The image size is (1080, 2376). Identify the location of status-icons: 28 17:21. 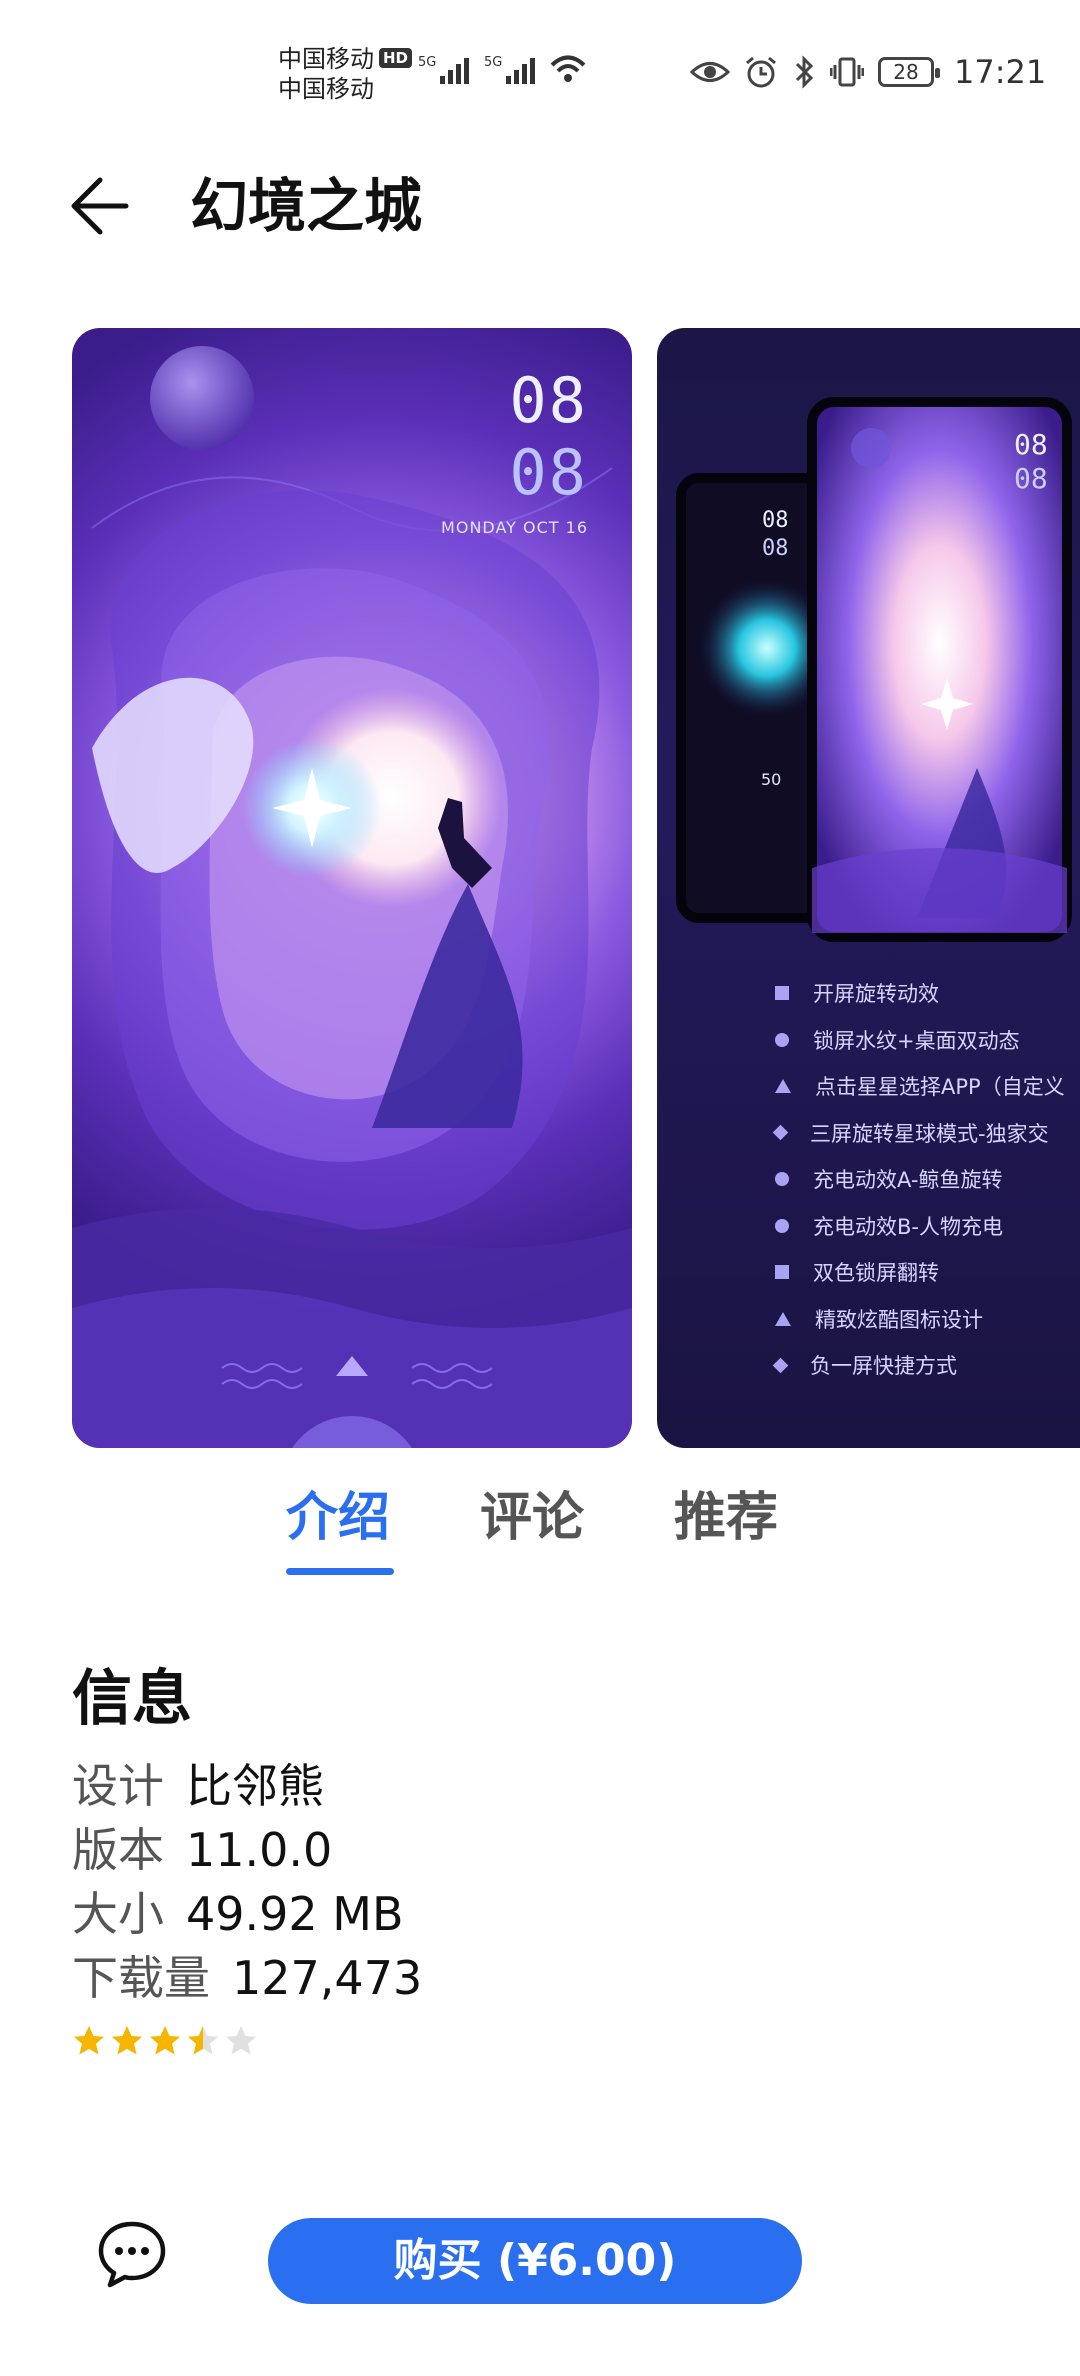
(868, 72).